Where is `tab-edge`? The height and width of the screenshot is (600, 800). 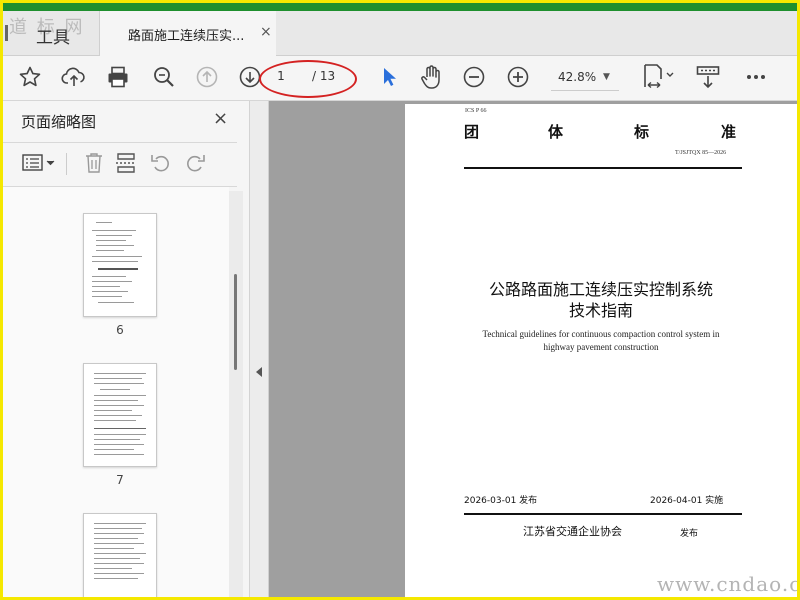
tab-edge is located at coordinates (6, 33).